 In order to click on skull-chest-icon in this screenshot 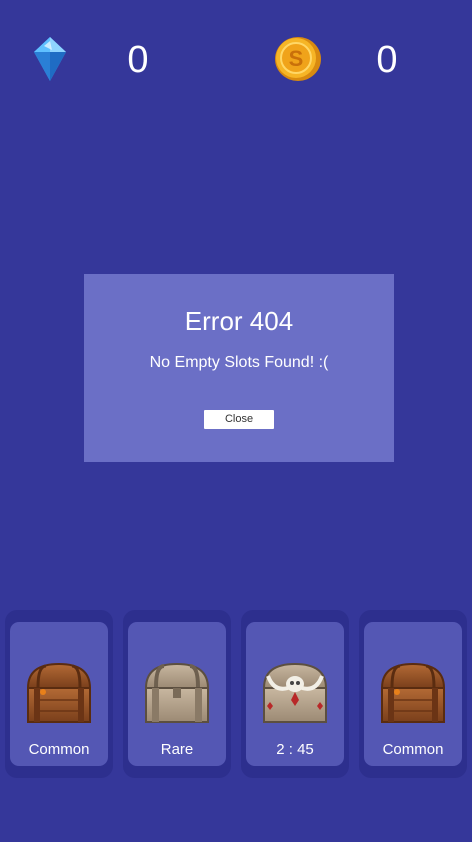, I will do `click(295, 692)`.